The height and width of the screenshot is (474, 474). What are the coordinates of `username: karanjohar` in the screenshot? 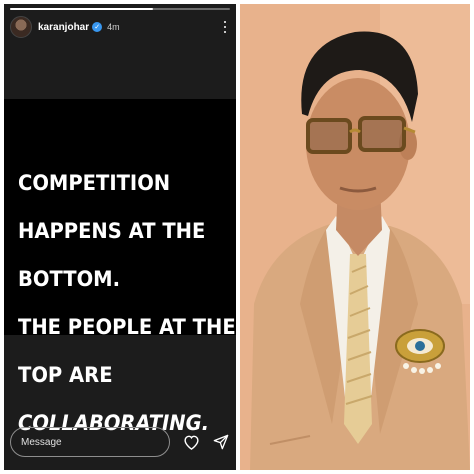 It's located at (63, 27).